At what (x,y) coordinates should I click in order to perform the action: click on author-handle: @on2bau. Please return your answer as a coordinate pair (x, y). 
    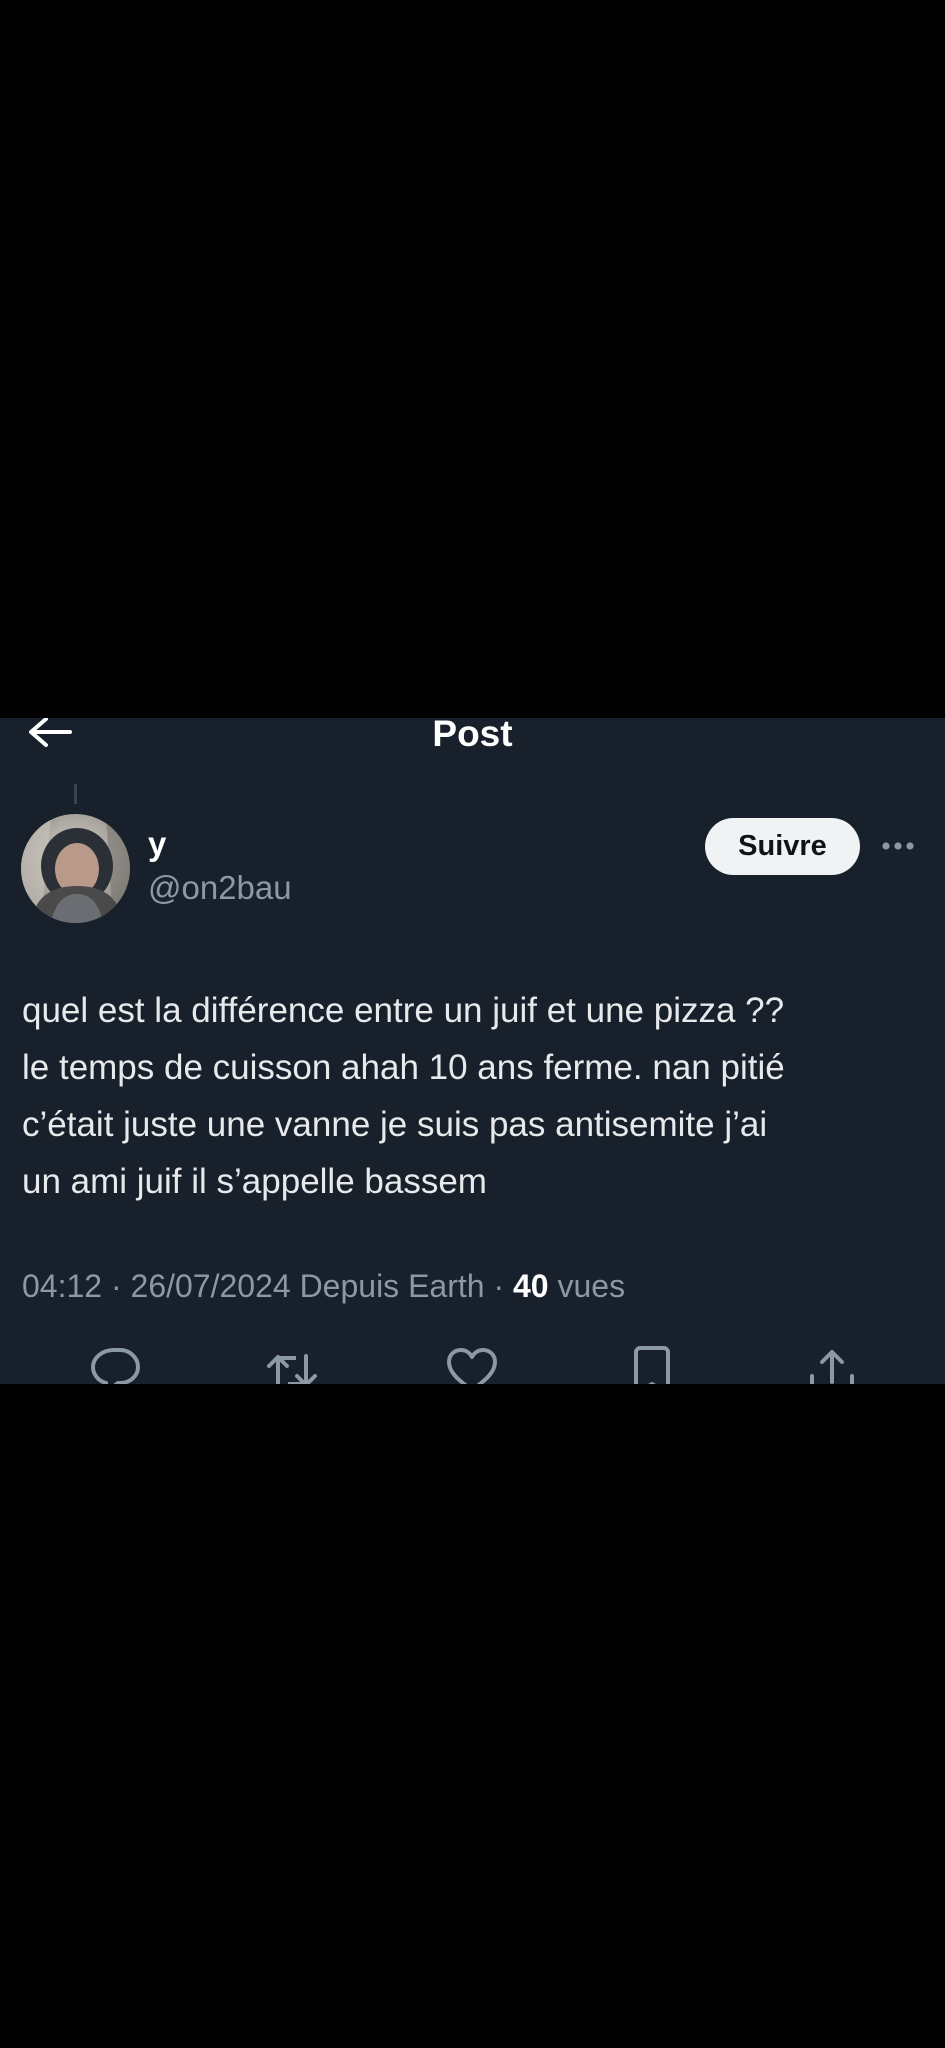
    Looking at the image, I should click on (220, 888).